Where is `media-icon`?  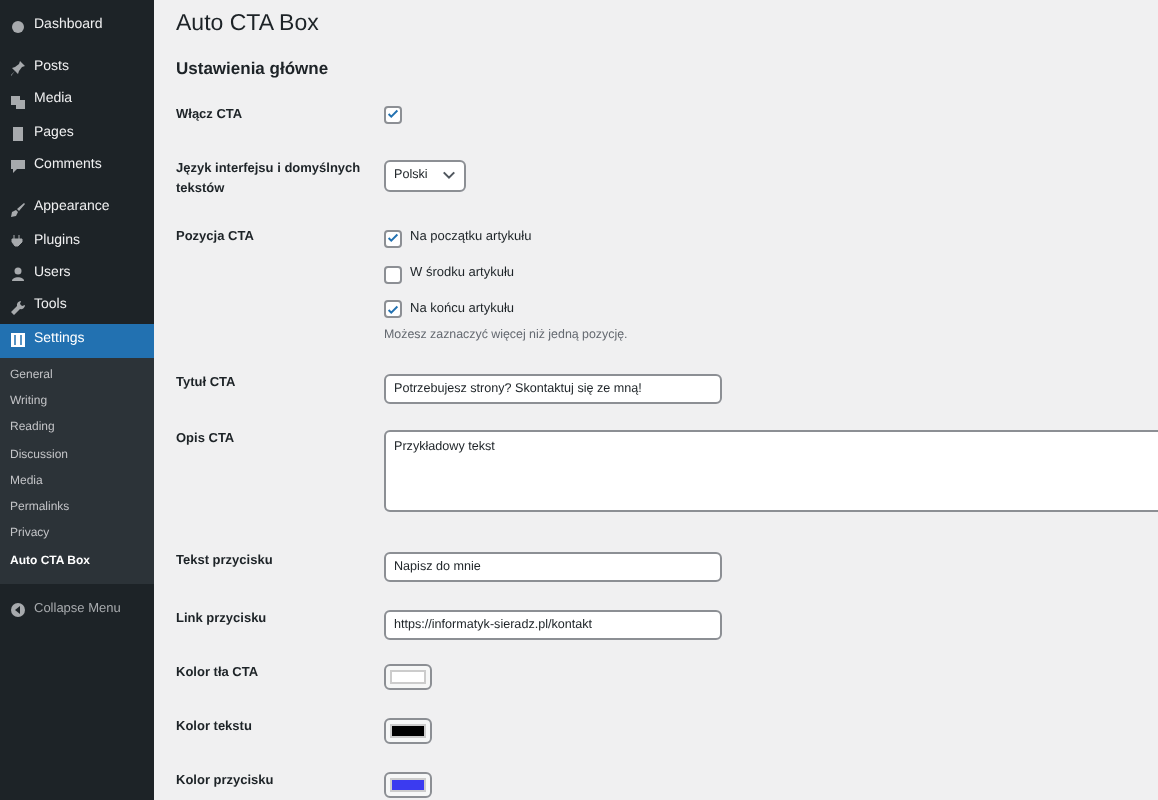
media-icon is located at coordinates (18, 101).